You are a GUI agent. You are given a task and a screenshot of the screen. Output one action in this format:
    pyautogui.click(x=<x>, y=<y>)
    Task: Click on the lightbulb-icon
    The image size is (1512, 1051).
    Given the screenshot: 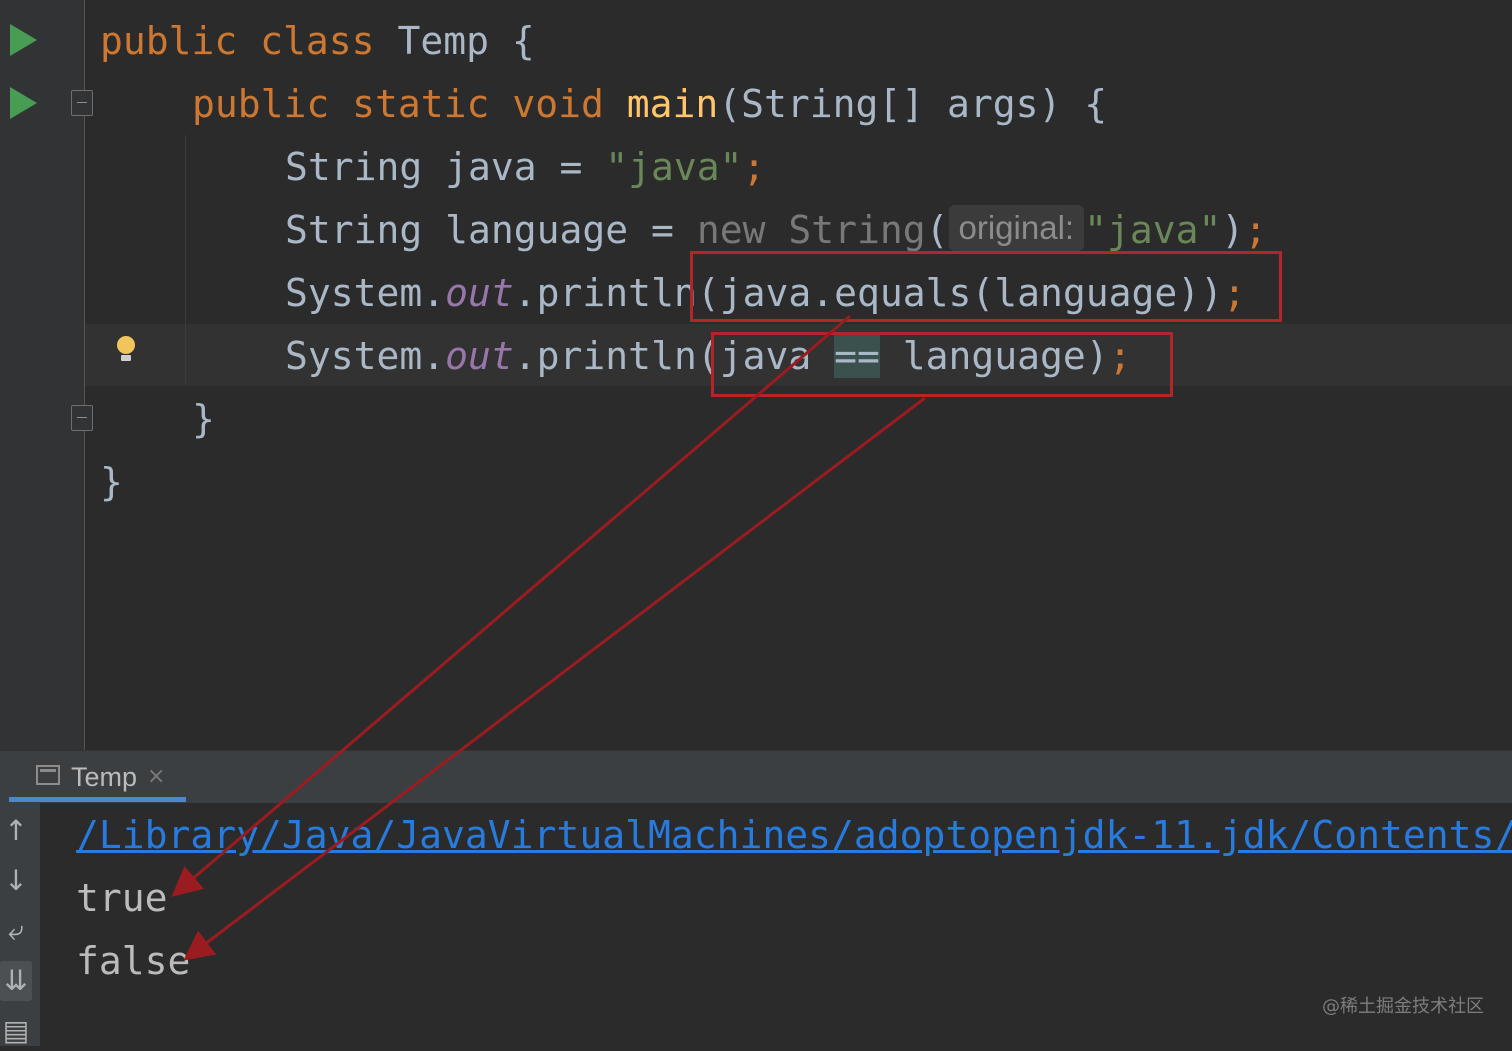 What is the action you would take?
    pyautogui.click(x=126, y=348)
    